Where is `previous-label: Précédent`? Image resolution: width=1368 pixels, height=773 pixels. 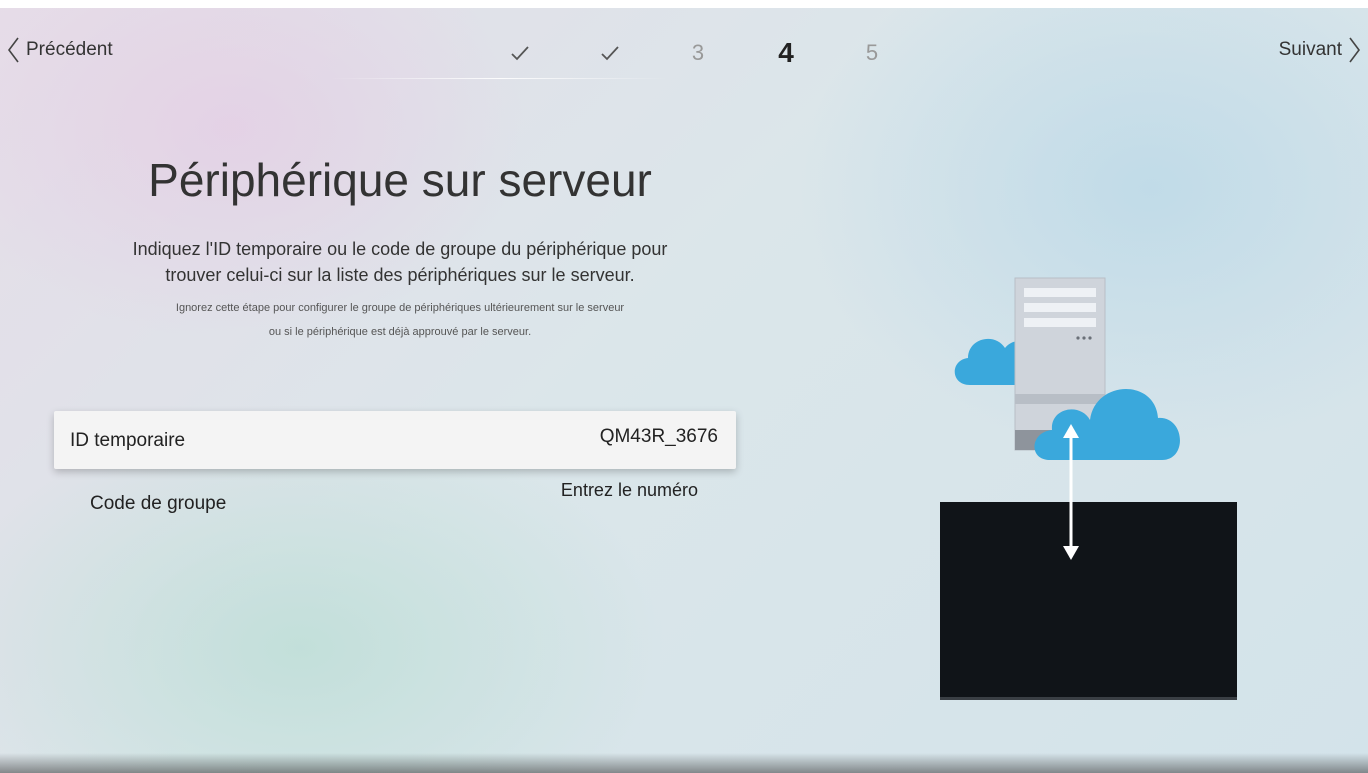
previous-label: Précédent is located at coordinates (69, 49).